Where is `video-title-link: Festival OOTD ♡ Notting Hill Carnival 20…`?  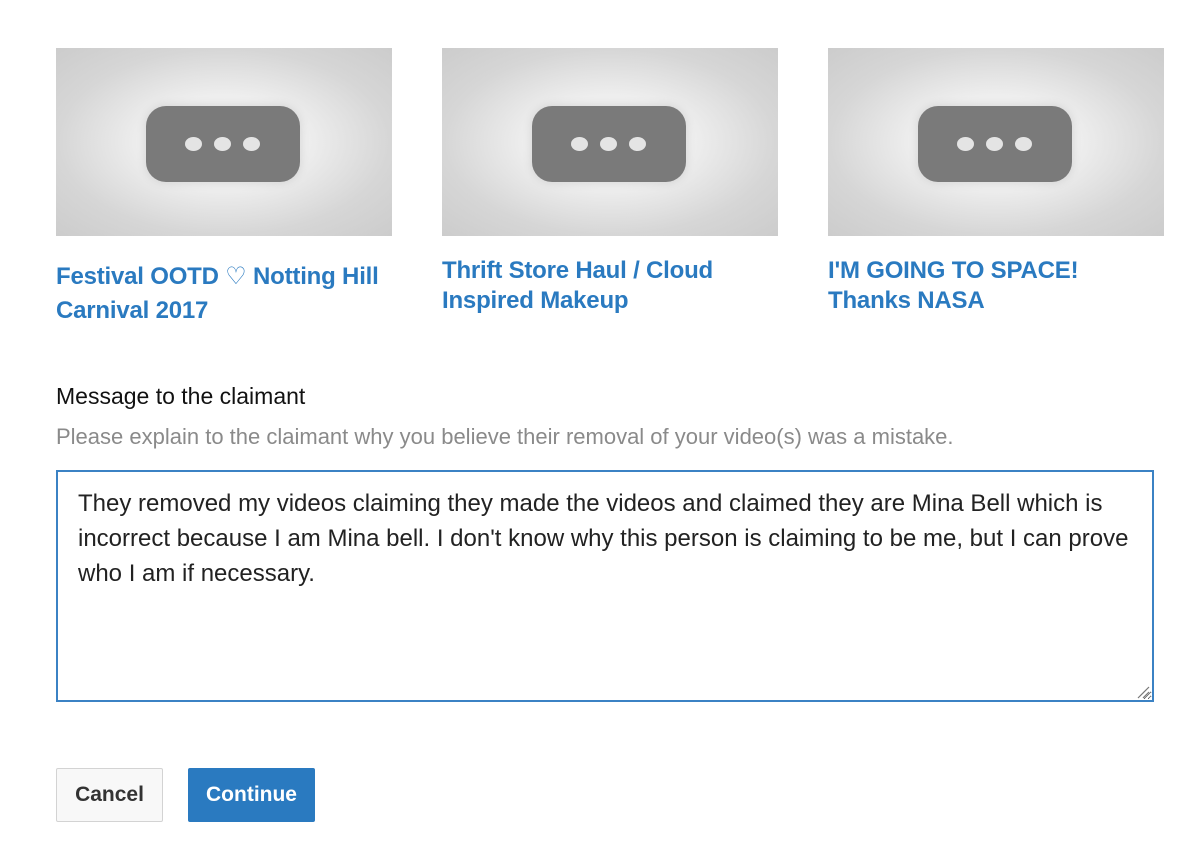 video-title-link: Festival OOTD ♡ Notting Hill Carnival 20… is located at coordinates (224, 294).